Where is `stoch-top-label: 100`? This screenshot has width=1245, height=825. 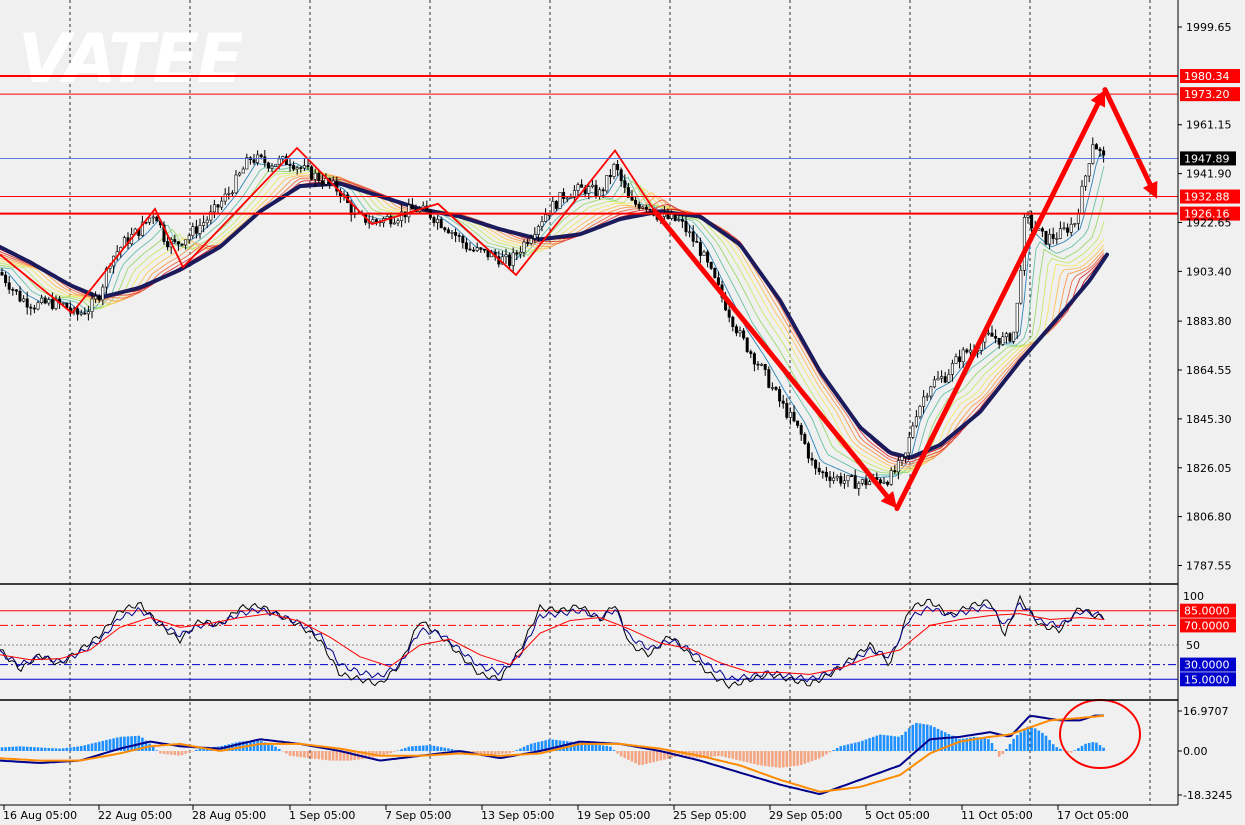
stoch-top-label: 100 is located at coordinates (1193, 596).